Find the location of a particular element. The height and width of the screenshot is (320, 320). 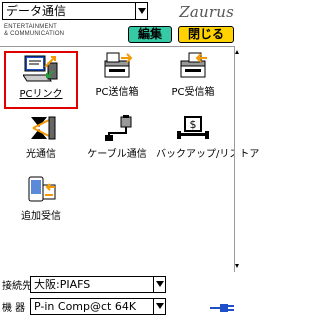

app-label: PC受信箱 is located at coordinates (193, 92).